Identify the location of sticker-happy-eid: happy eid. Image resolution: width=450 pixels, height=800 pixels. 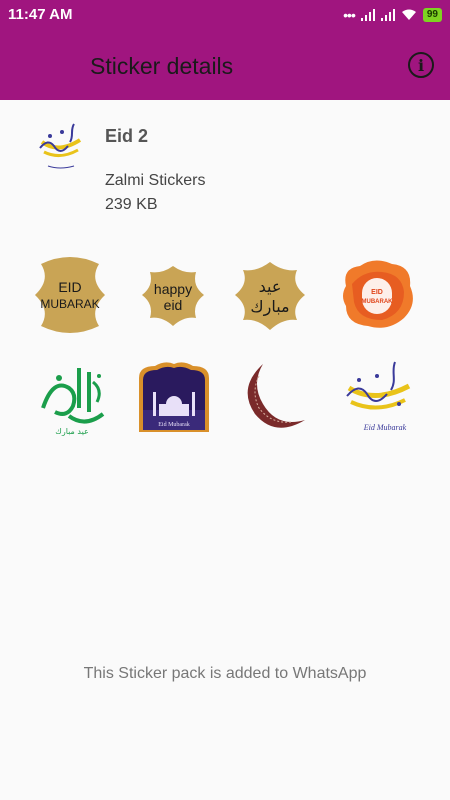
(173, 295).